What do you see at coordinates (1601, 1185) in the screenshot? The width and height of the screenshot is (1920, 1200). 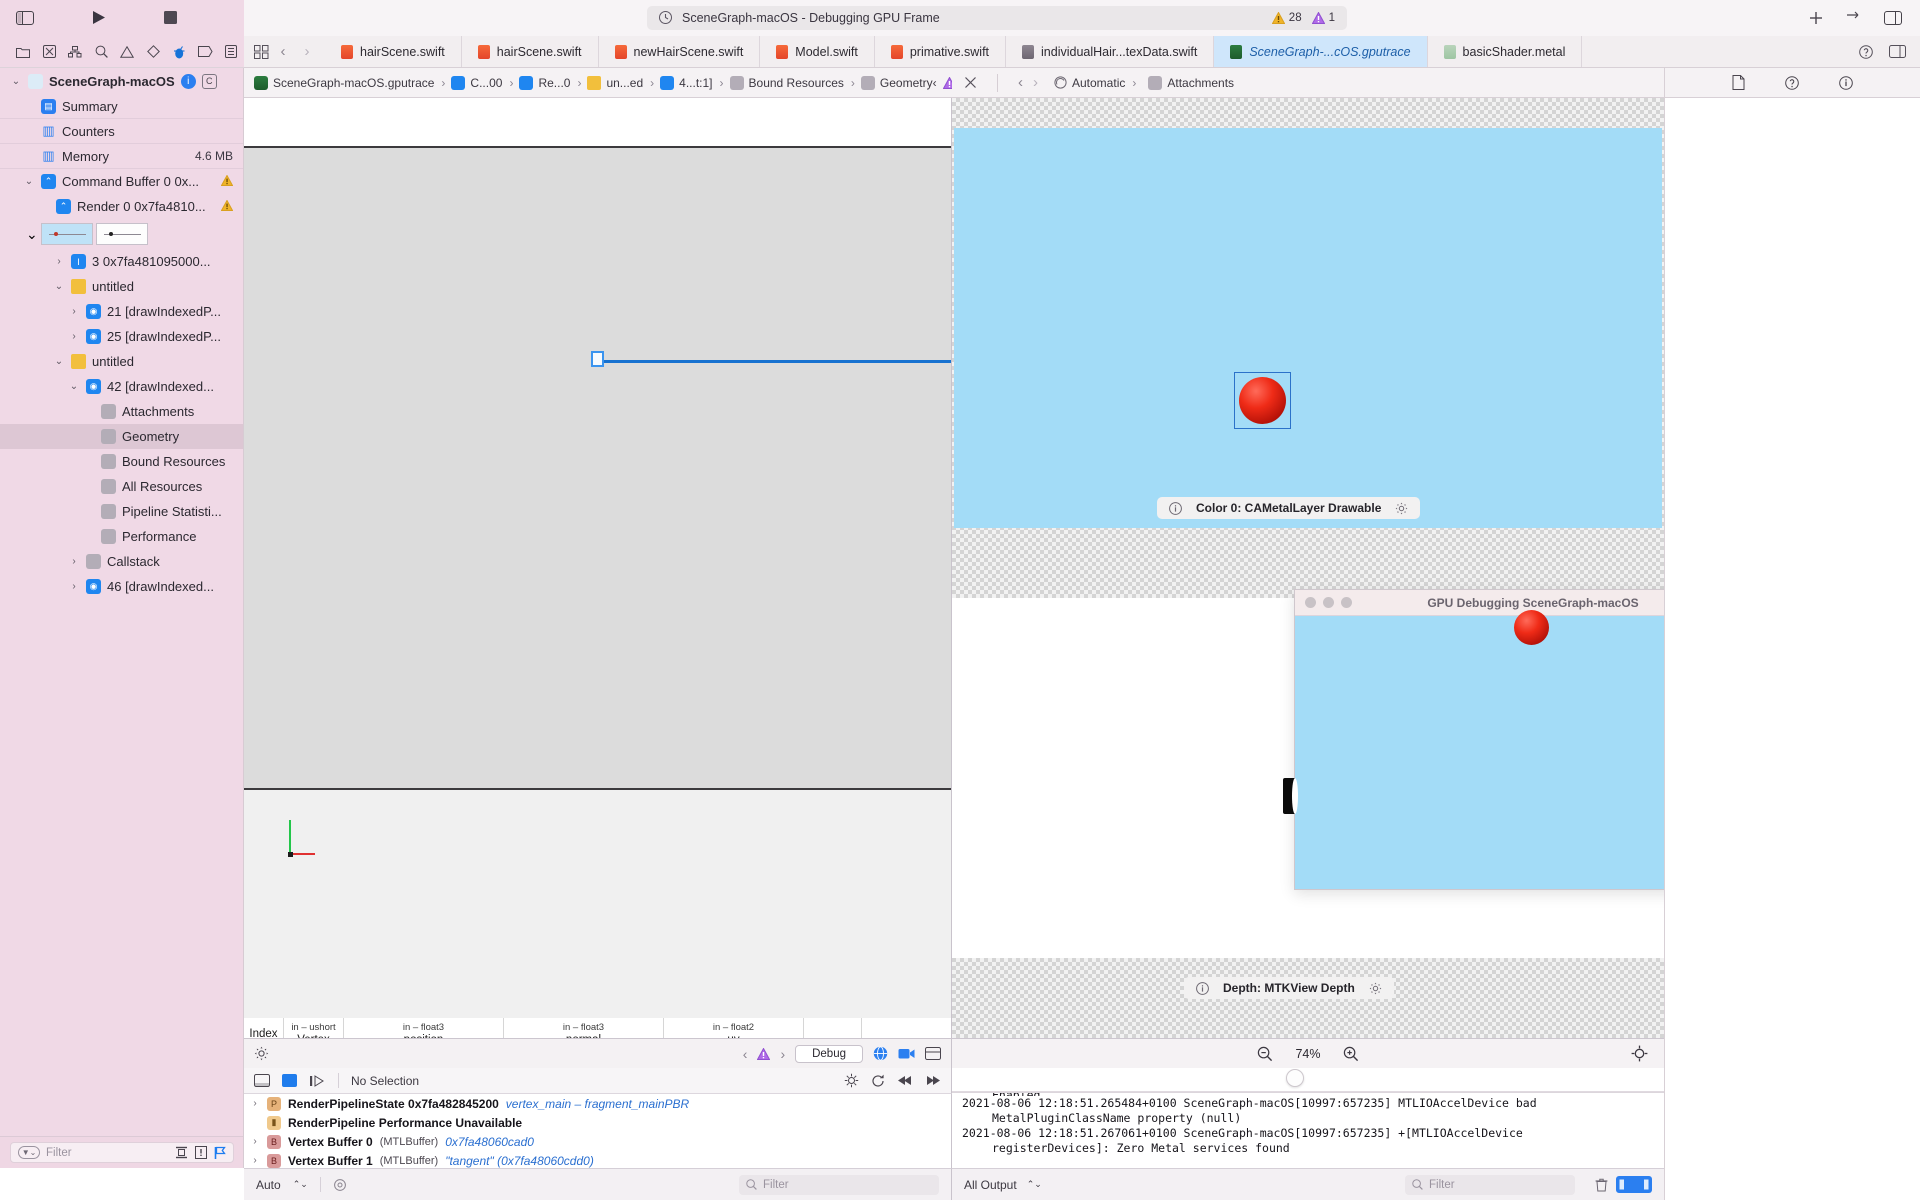 I see `clear-console-trash-icon` at bounding box center [1601, 1185].